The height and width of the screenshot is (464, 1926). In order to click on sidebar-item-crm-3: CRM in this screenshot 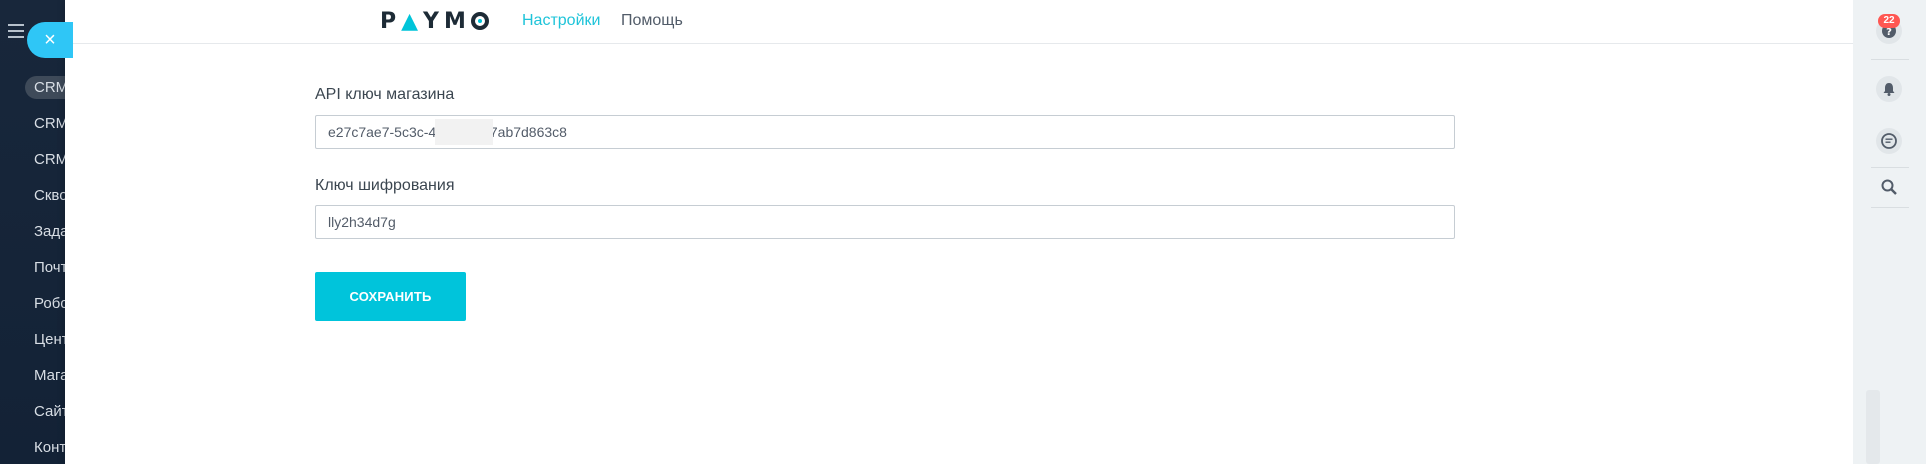, I will do `click(35, 160)`.